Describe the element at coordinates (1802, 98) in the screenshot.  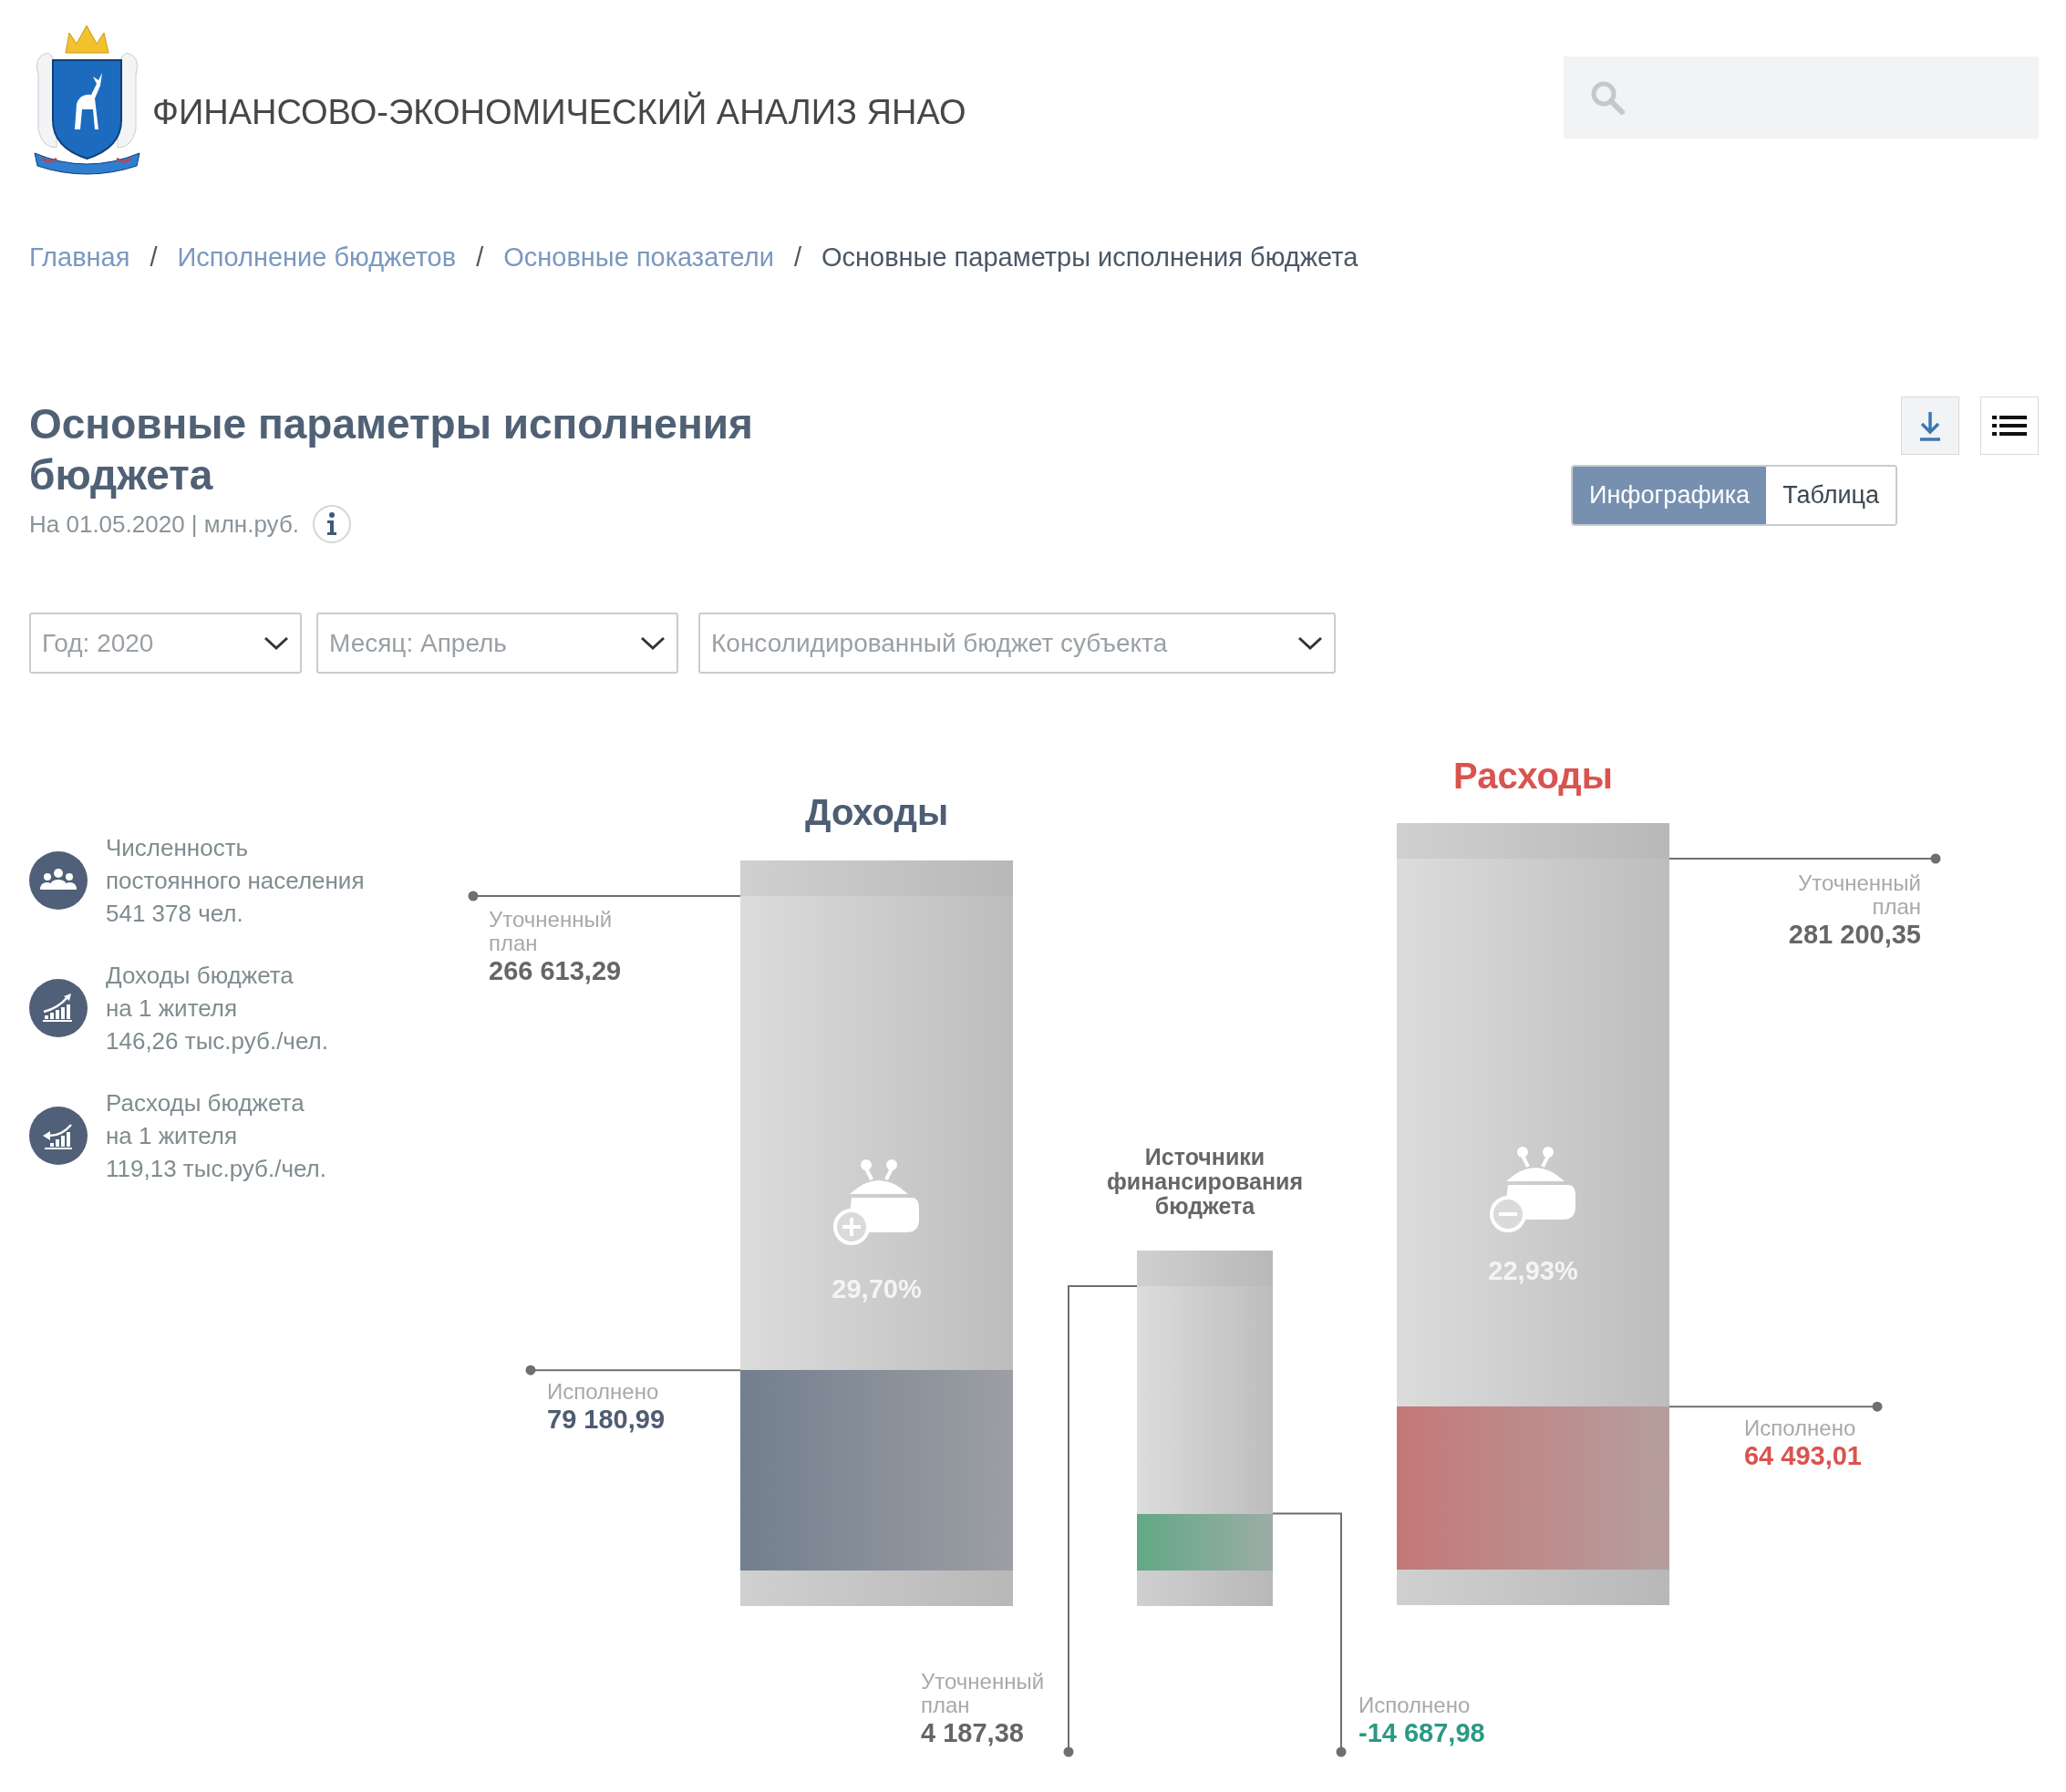
I see `search-field` at that location.